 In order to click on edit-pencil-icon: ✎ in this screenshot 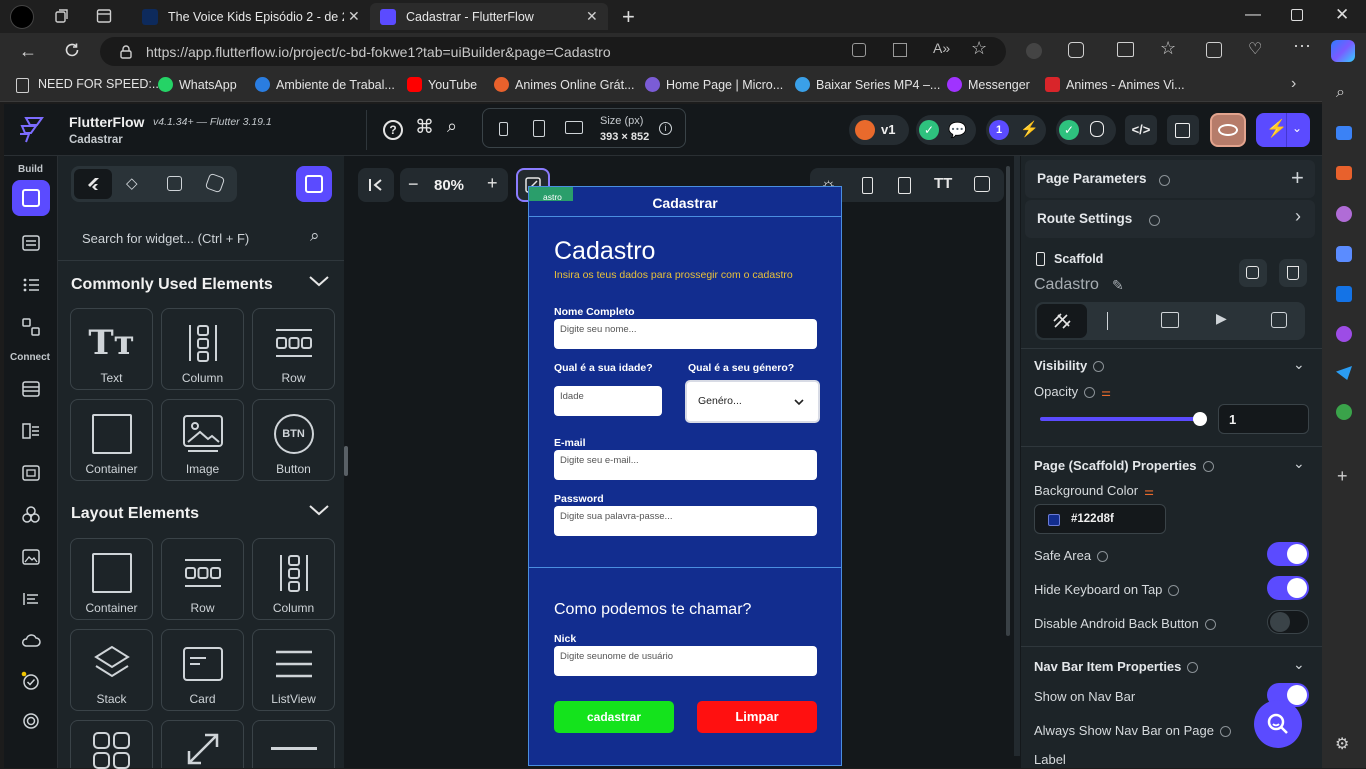, I will do `click(1118, 285)`.